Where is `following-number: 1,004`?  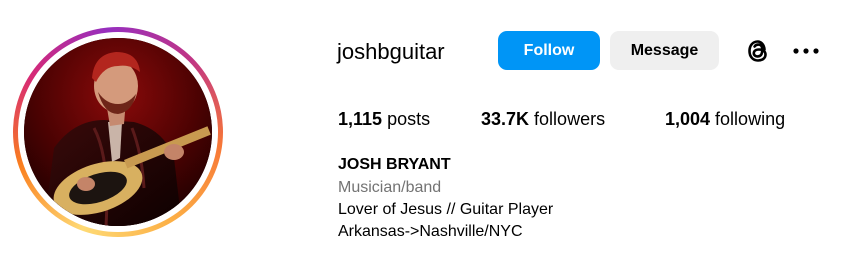 following-number: 1,004 is located at coordinates (688, 119).